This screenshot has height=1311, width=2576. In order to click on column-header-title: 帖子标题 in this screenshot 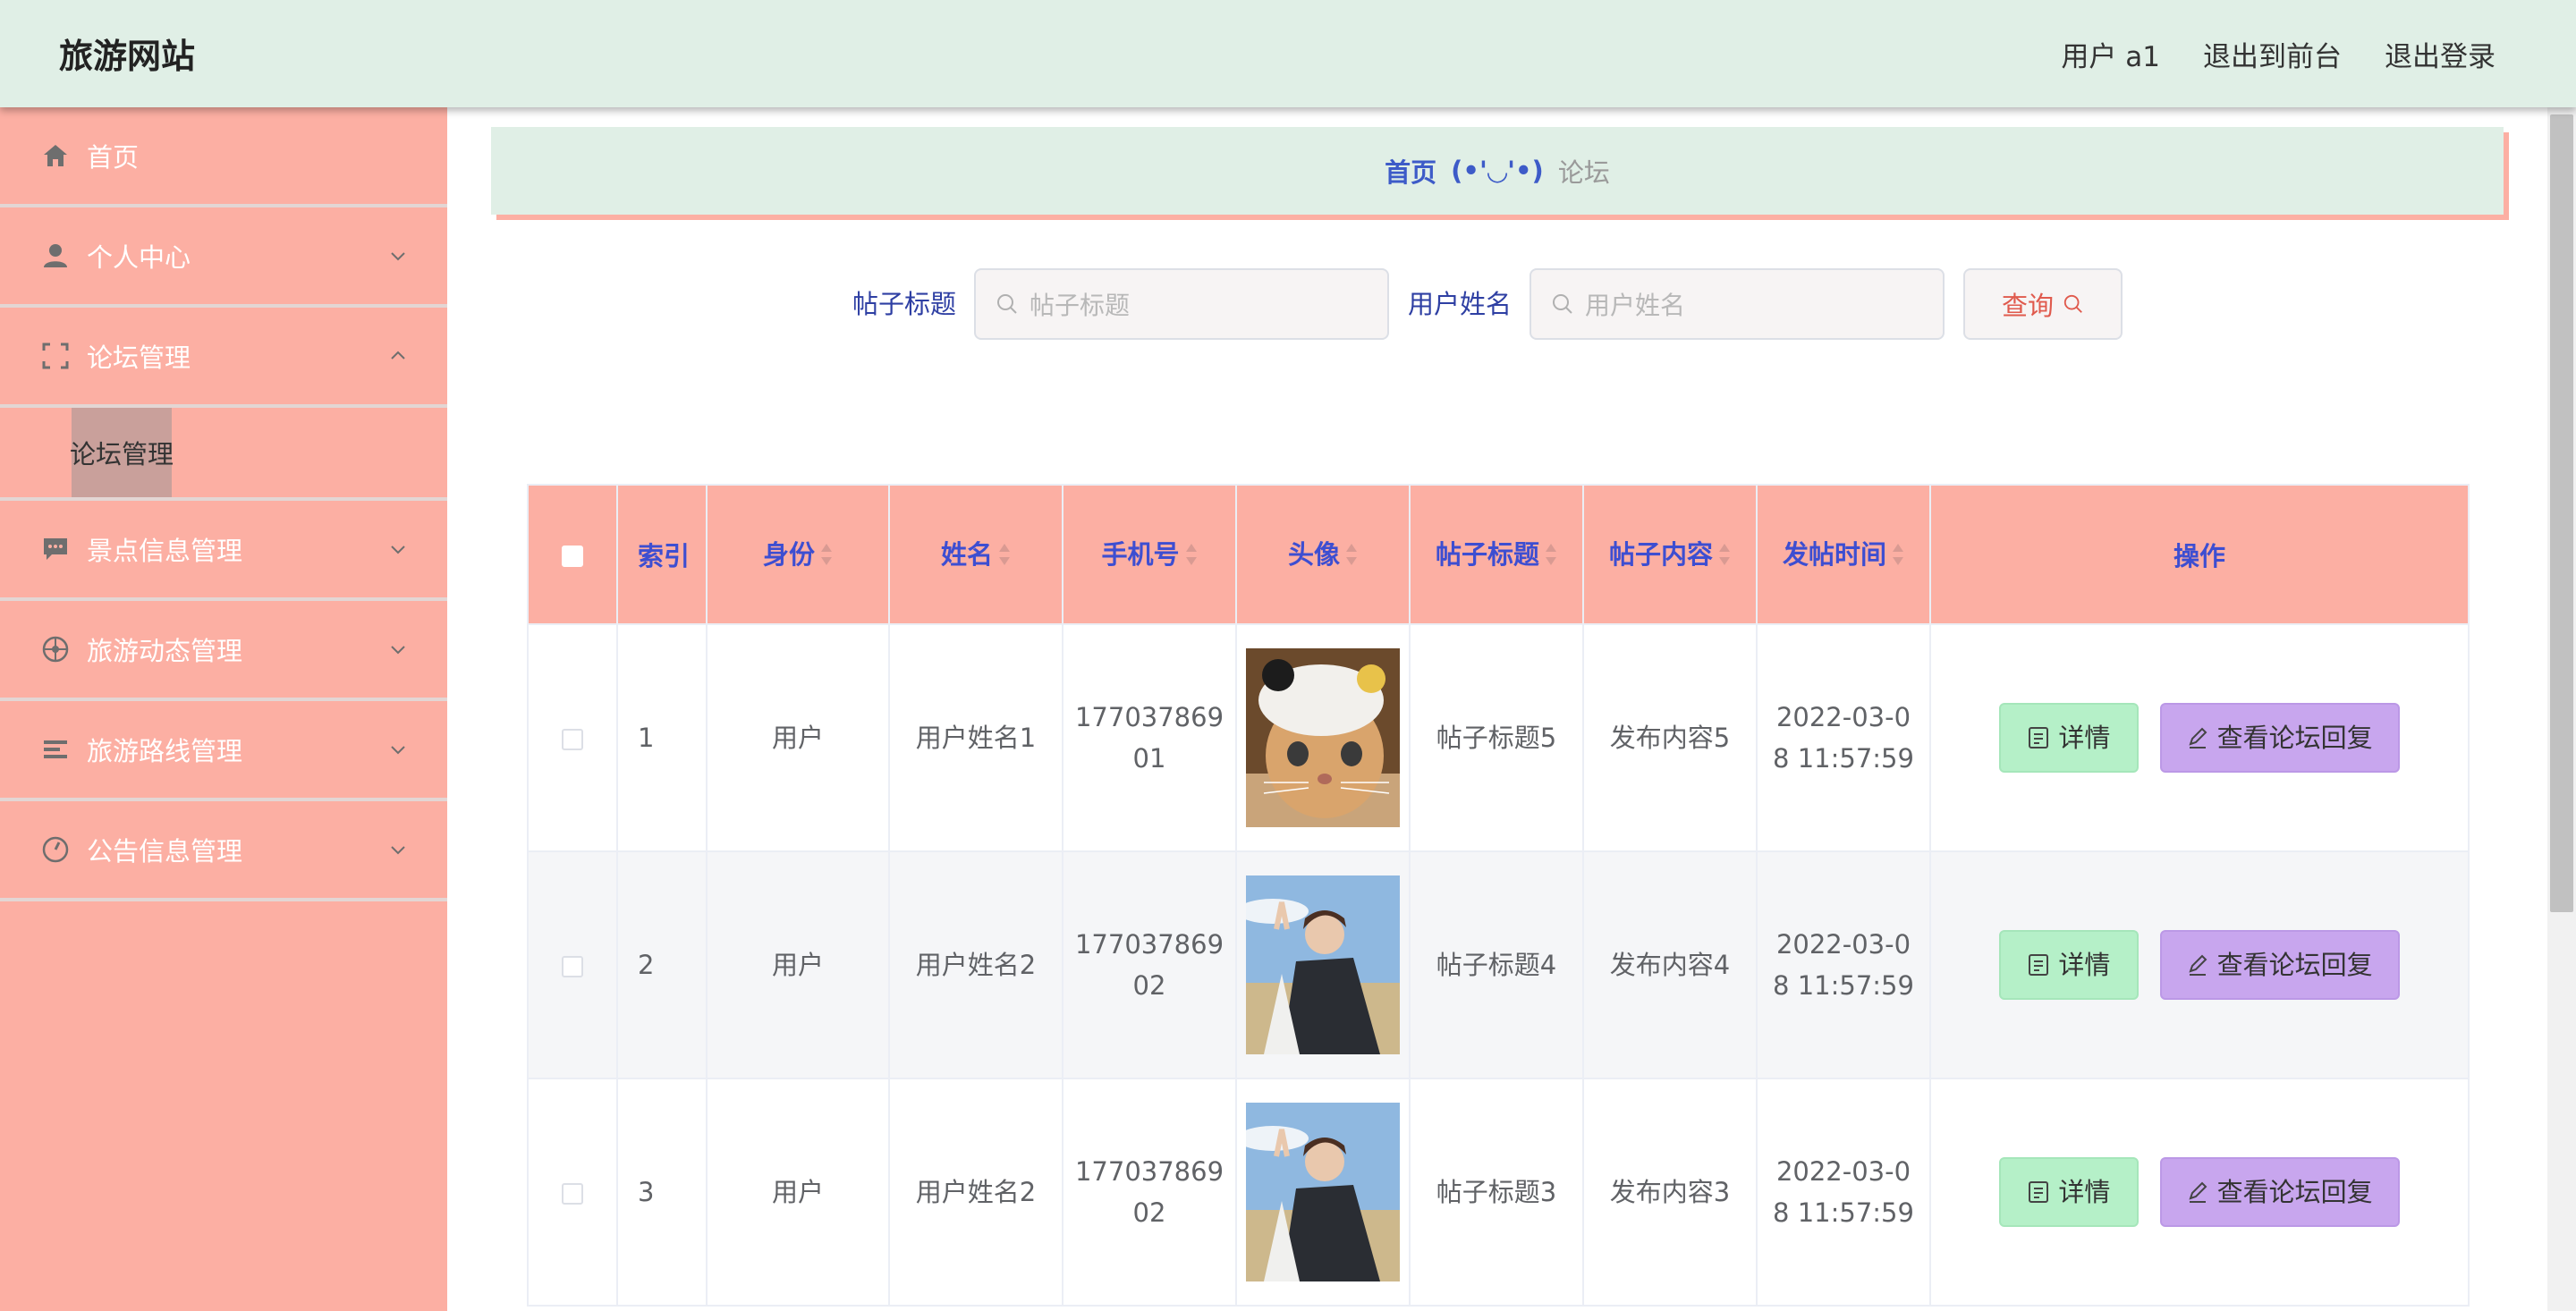, I will do `click(1496, 554)`.